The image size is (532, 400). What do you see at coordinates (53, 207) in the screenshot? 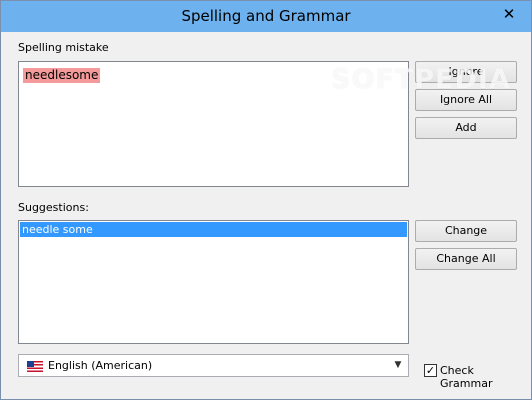
I see `suggestions-label: Suggestions:` at bounding box center [53, 207].